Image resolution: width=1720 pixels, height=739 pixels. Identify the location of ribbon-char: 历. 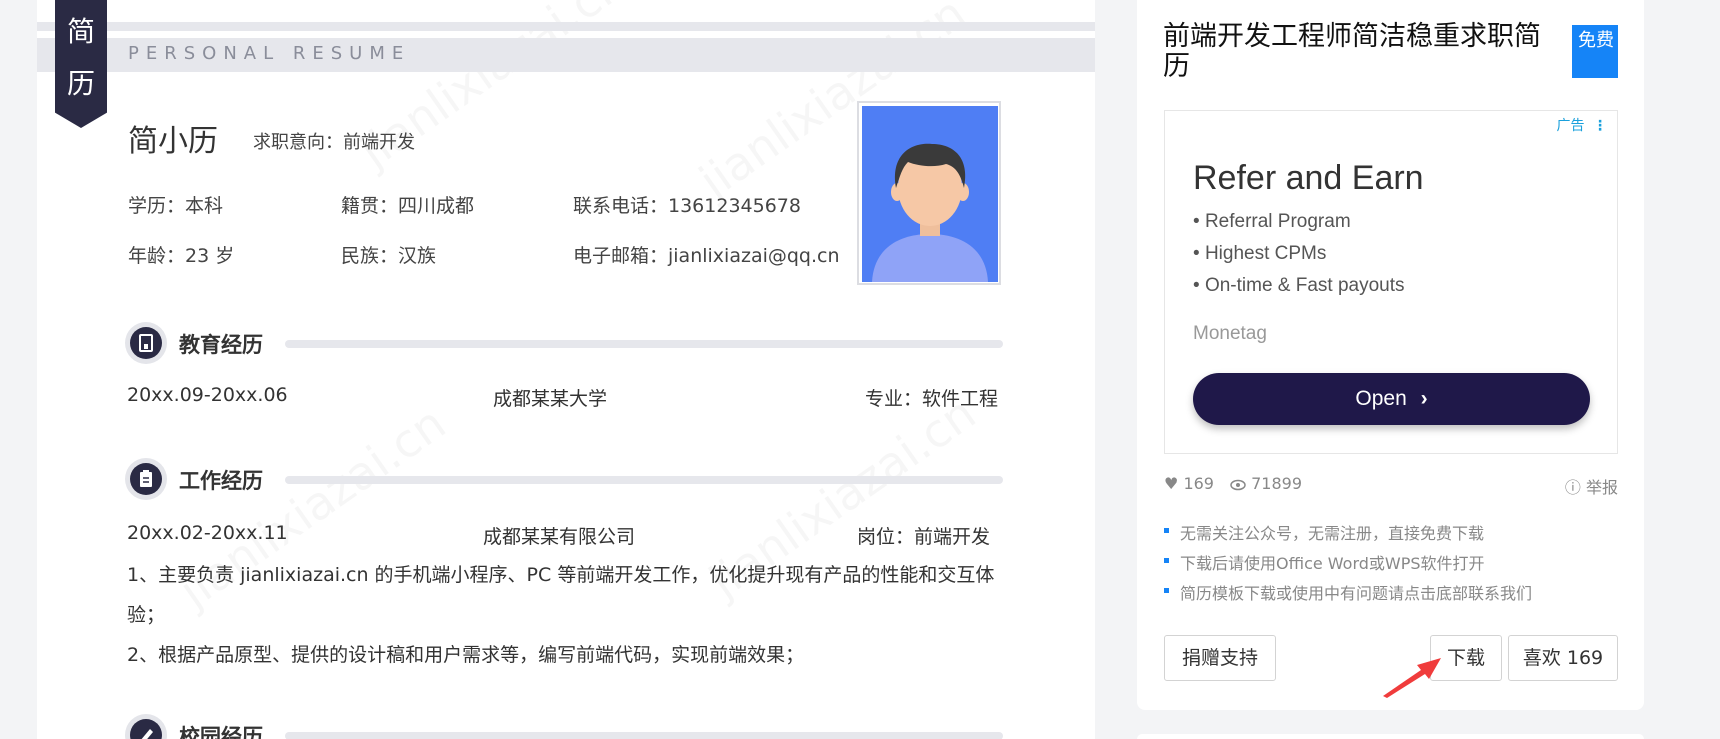
(80, 83).